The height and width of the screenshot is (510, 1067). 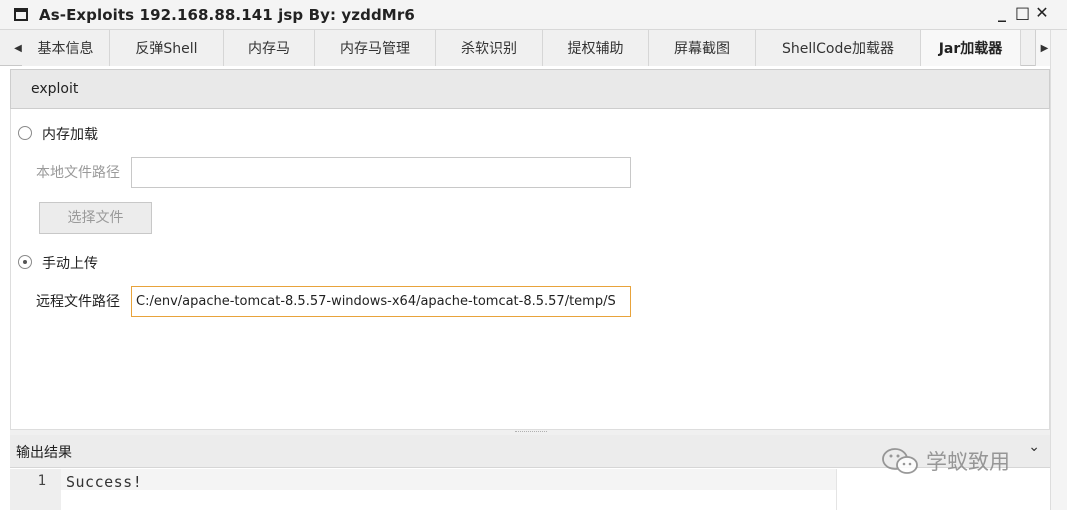 I want to click on action-toolbar: exploit, so click(x=530, y=89).